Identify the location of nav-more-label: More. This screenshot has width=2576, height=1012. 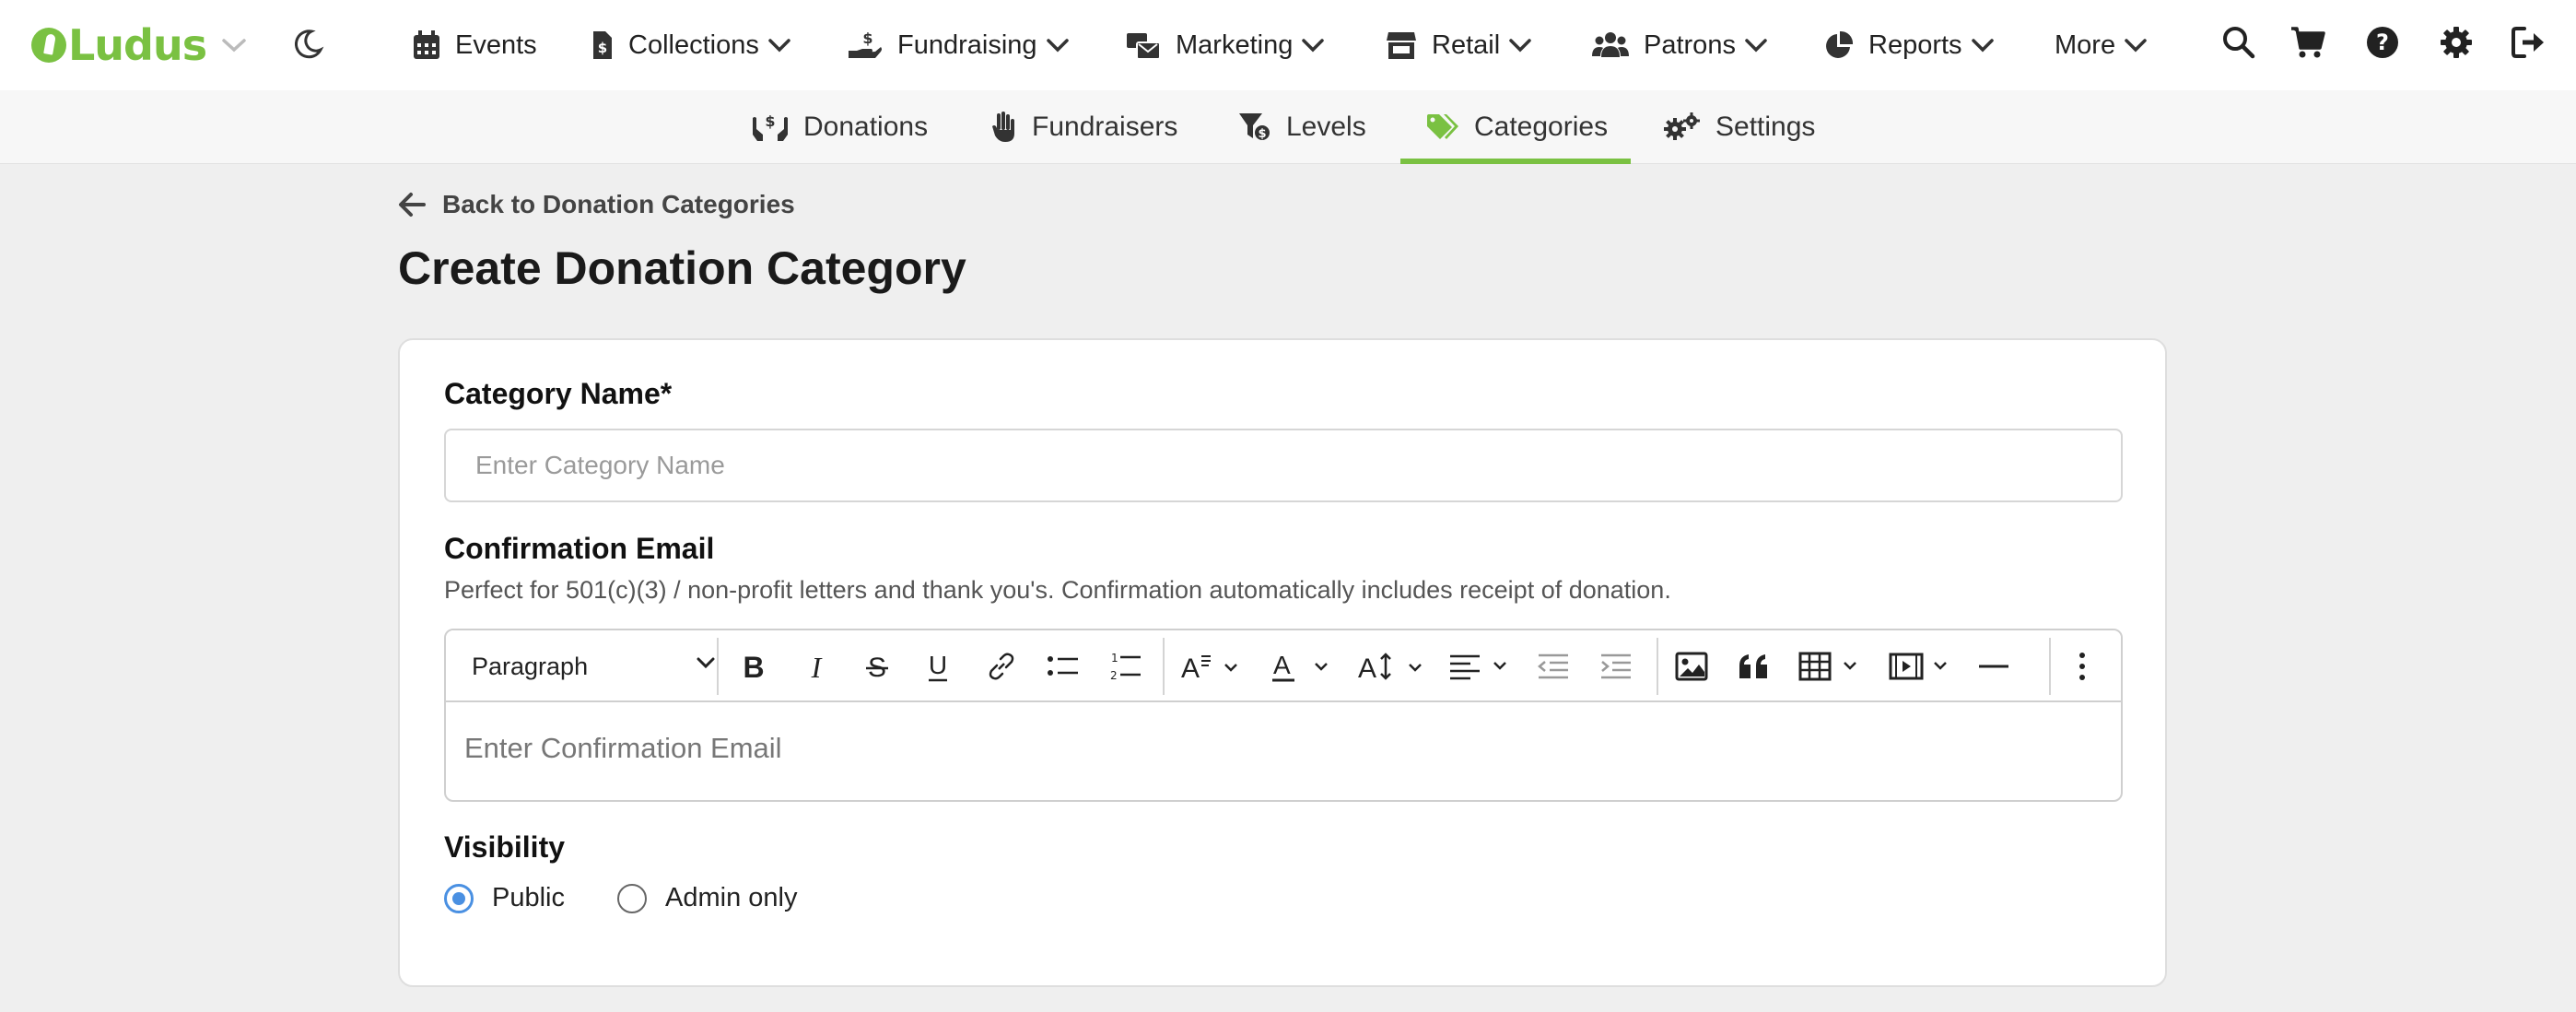
(2085, 44).